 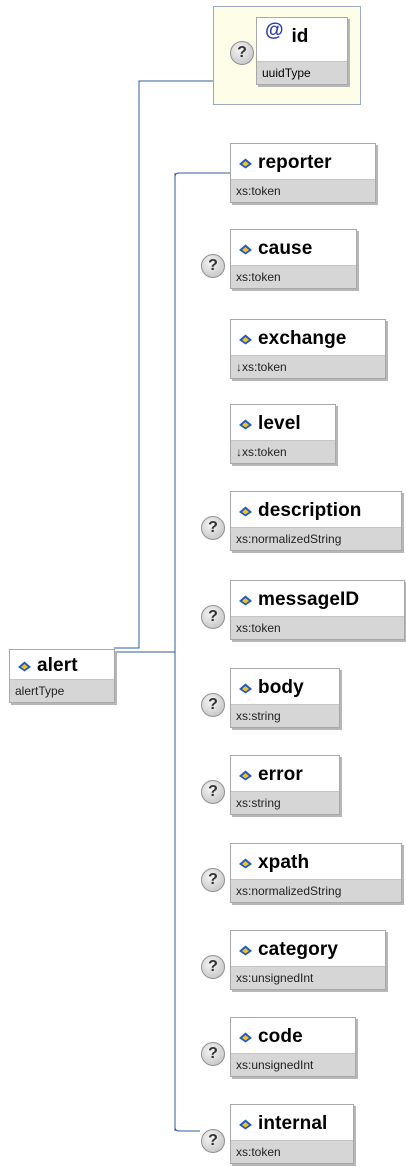 I want to click on element-name: code, so click(x=280, y=1036).